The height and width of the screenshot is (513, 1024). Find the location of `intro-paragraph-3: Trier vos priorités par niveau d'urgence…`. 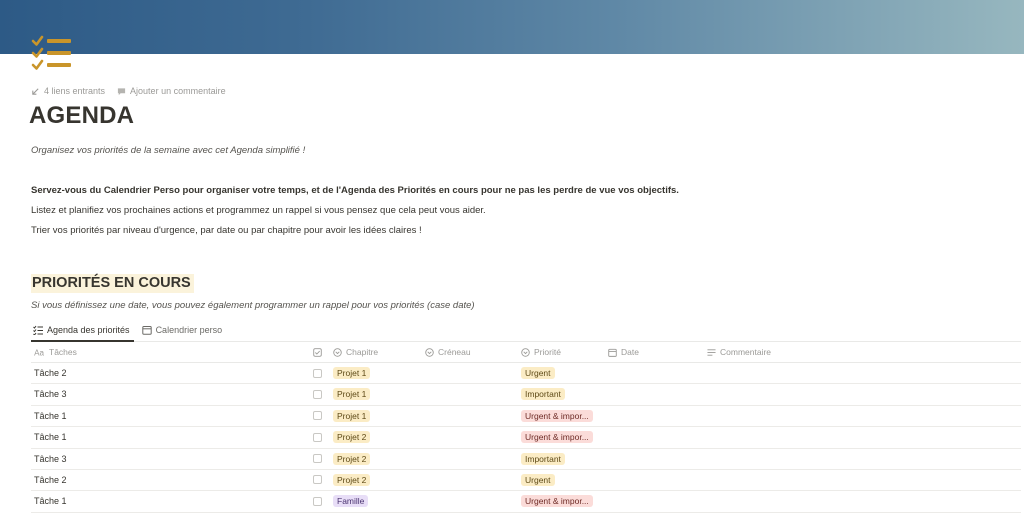

intro-paragraph-3: Trier vos priorités par niveau d'urgence… is located at coordinates (226, 230).